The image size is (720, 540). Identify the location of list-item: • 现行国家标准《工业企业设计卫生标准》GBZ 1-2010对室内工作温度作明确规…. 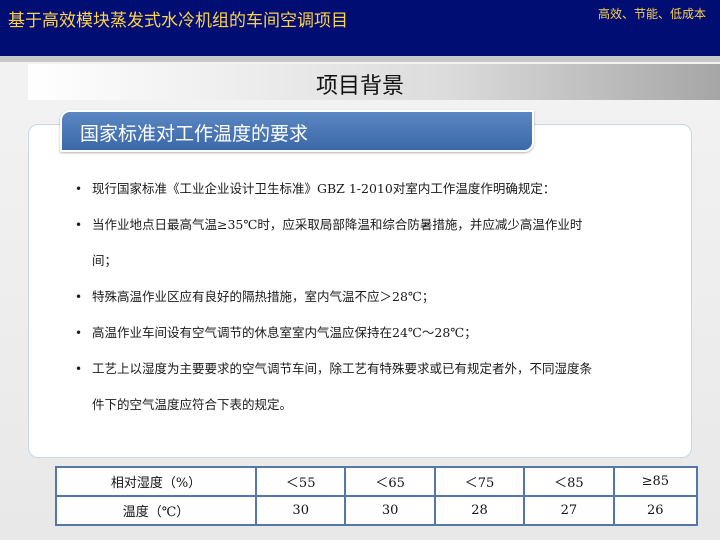
(332, 189).